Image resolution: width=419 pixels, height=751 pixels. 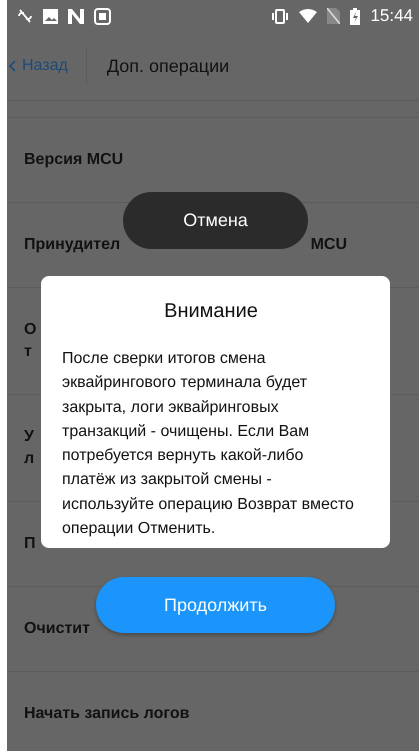 What do you see at coordinates (215, 220) in the screenshot?
I see `cancel-toast: Отмена` at bounding box center [215, 220].